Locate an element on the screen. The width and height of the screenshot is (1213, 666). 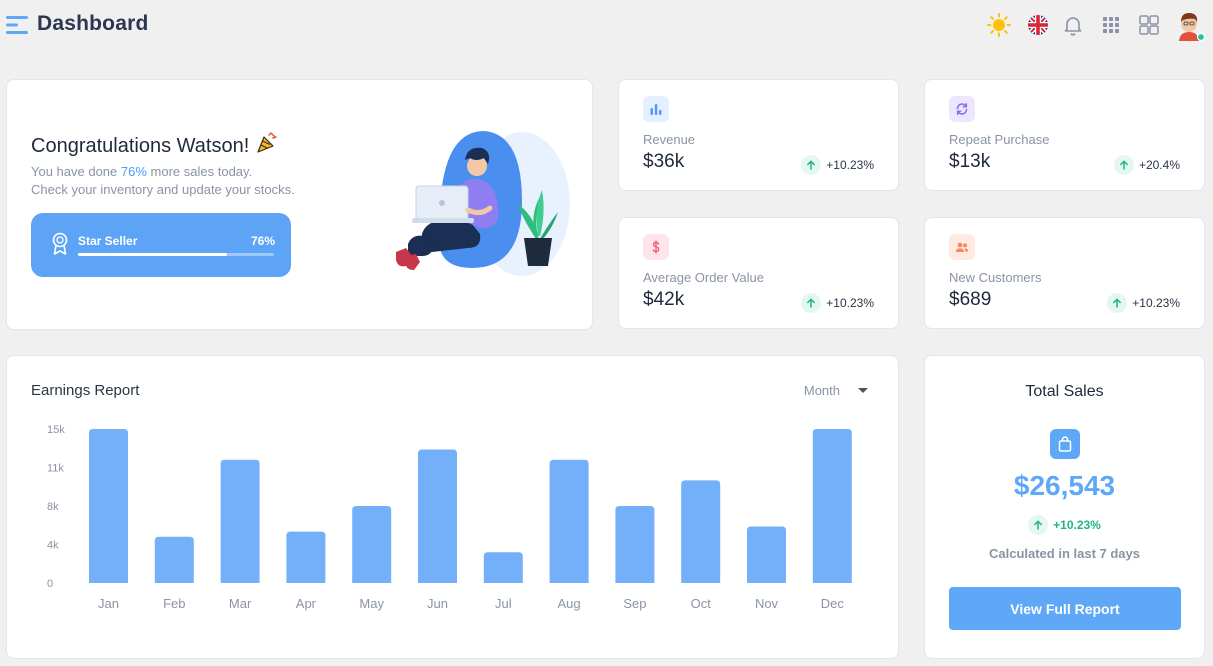
x-tick-label: Aug is located at coordinates (569, 603).